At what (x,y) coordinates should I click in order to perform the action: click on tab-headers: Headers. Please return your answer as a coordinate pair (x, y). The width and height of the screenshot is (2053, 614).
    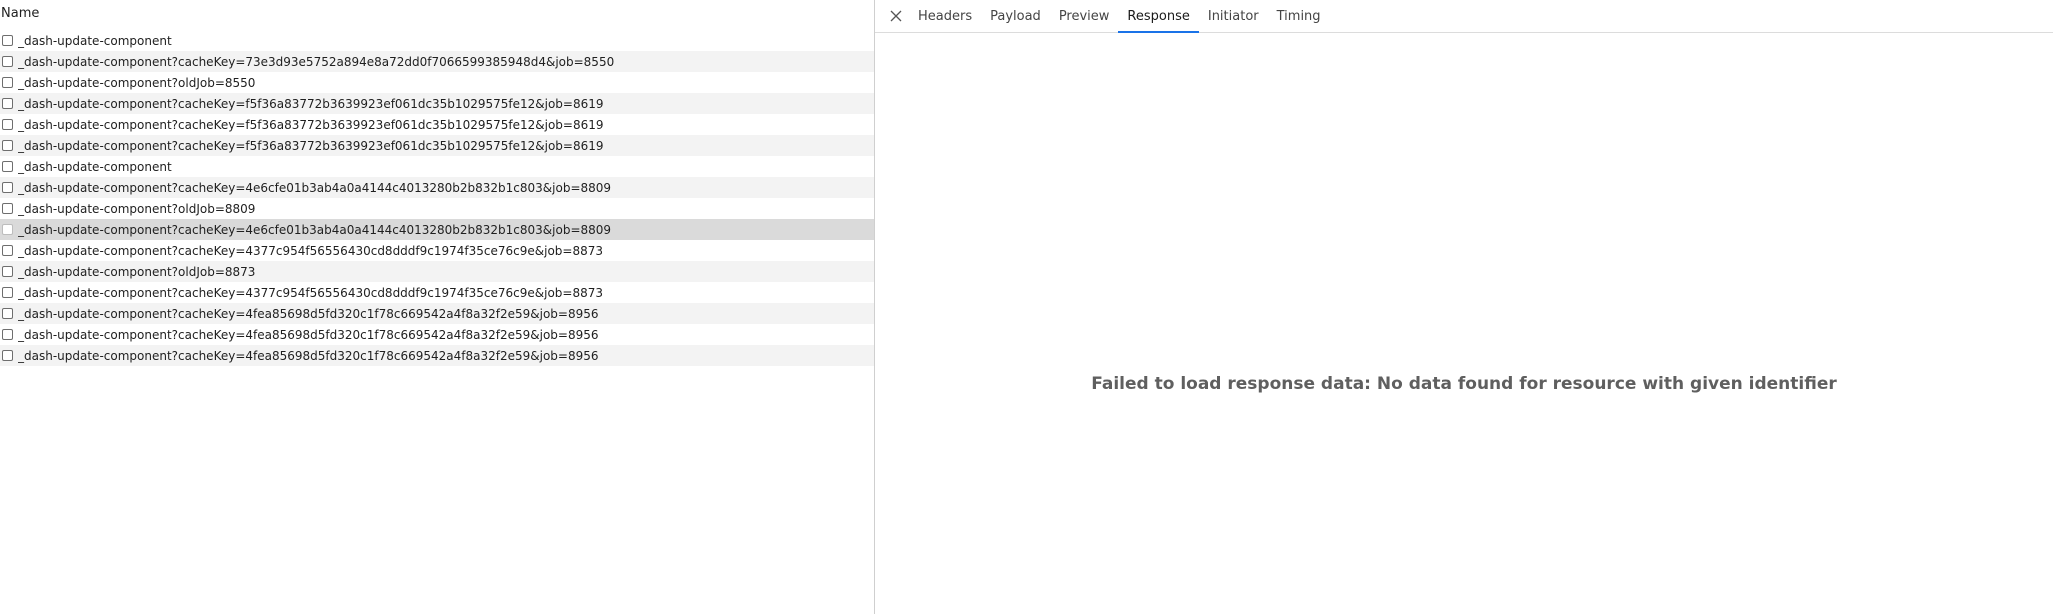
    Looking at the image, I should click on (945, 16).